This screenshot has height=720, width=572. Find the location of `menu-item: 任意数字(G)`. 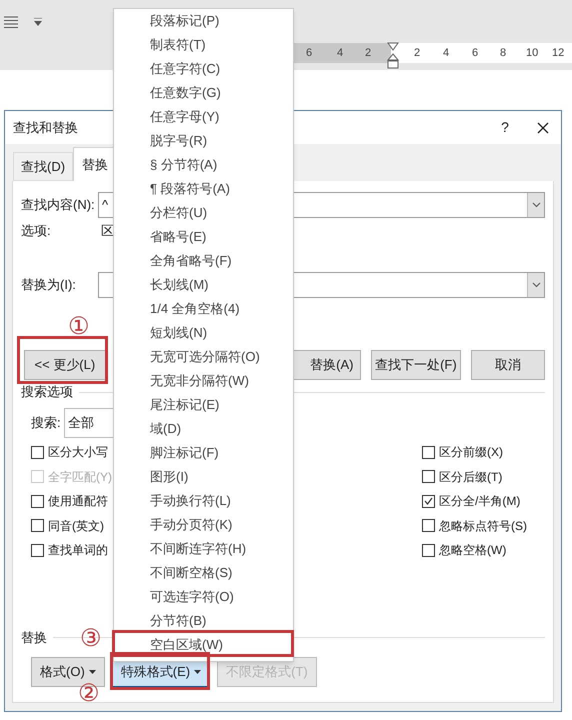

menu-item: 任意数字(G) is located at coordinates (203, 93).